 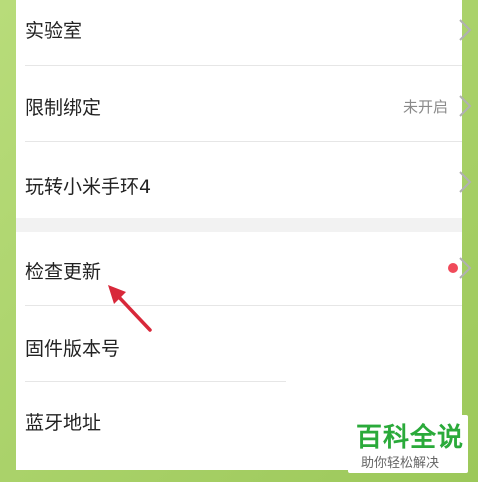 What do you see at coordinates (63, 272) in the screenshot?
I see `row-label: 检查更新` at bounding box center [63, 272].